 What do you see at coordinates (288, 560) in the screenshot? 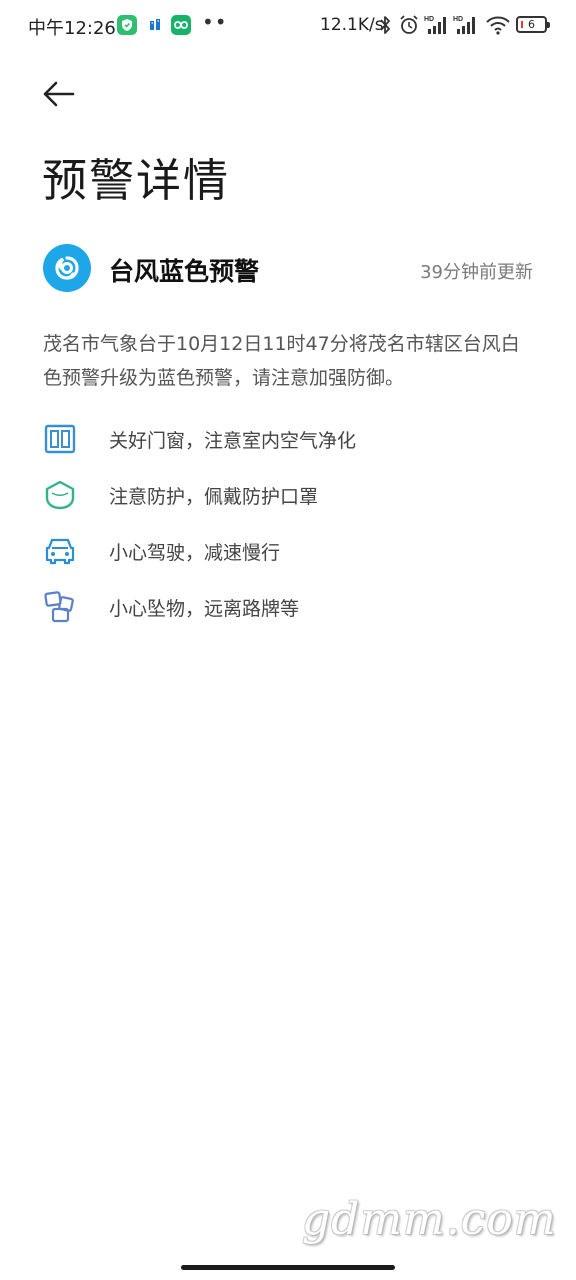
I see `suggestion-item-car: 小心驾驶，减速慢行` at bounding box center [288, 560].